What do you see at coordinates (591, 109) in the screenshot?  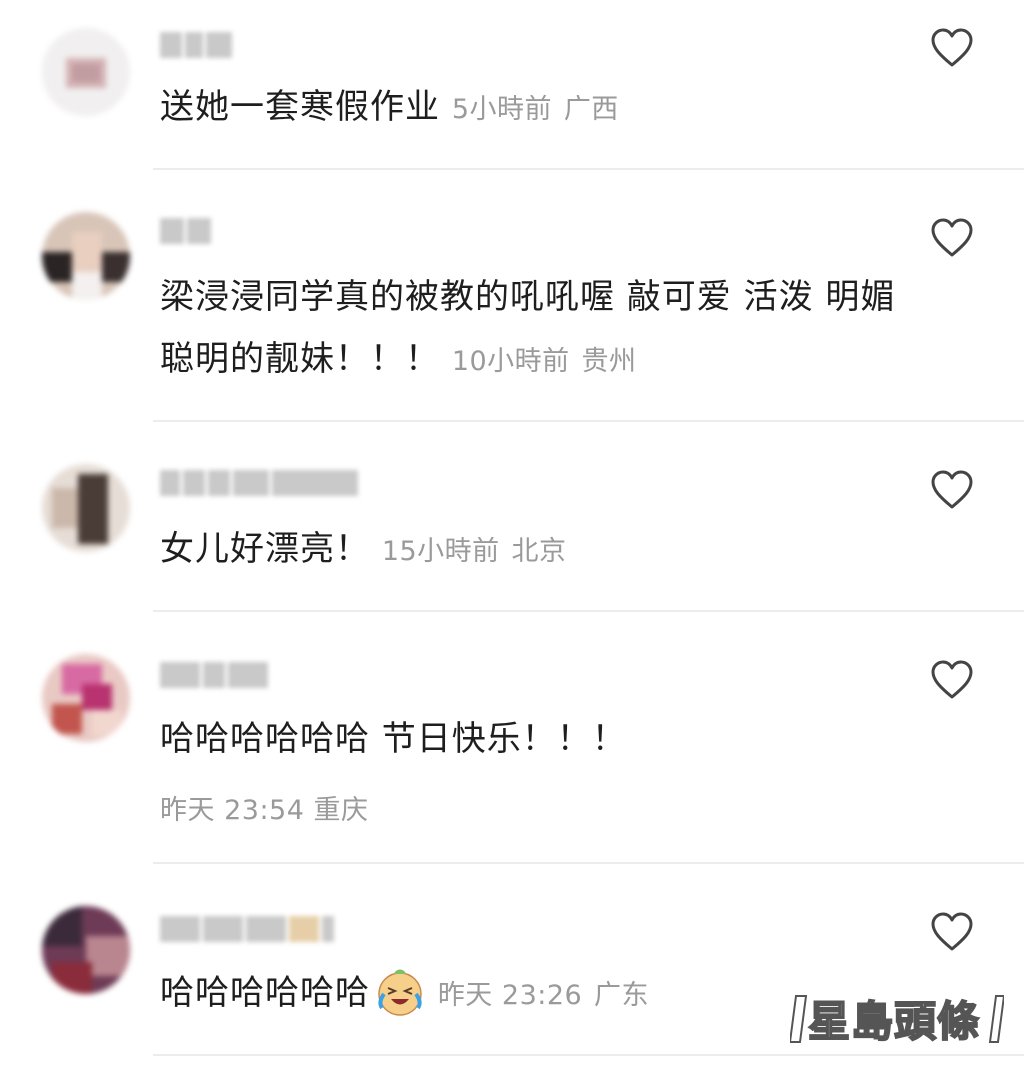 I see `comment-location: 广西` at bounding box center [591, 109].